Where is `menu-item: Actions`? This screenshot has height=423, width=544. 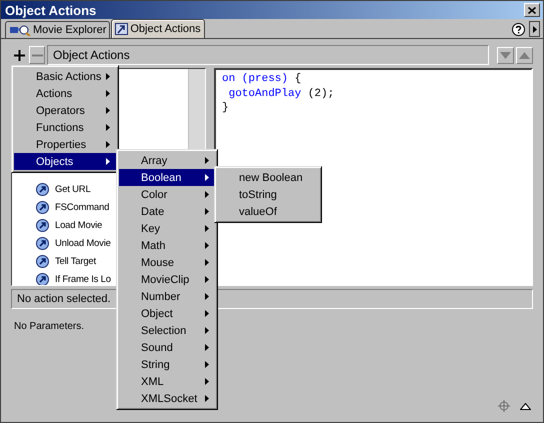 menu-item: Actions is located at coordinates (65, 93).